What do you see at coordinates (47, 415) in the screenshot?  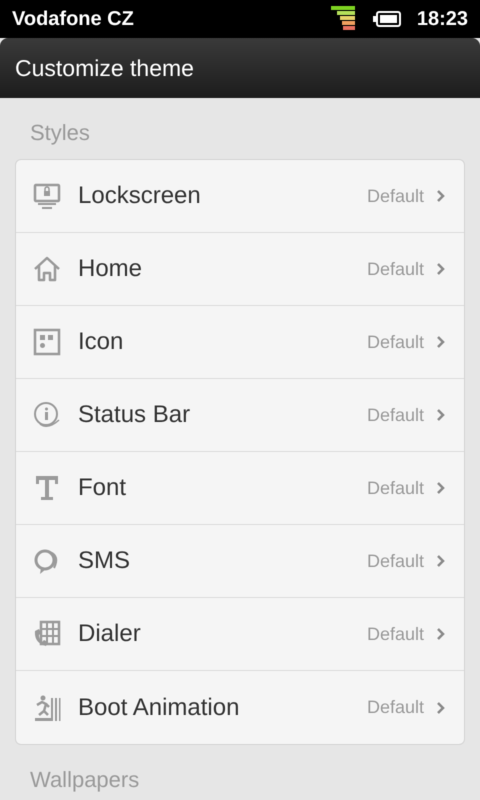 I see `info-bubble-icon` at bounding box center [47, 415].